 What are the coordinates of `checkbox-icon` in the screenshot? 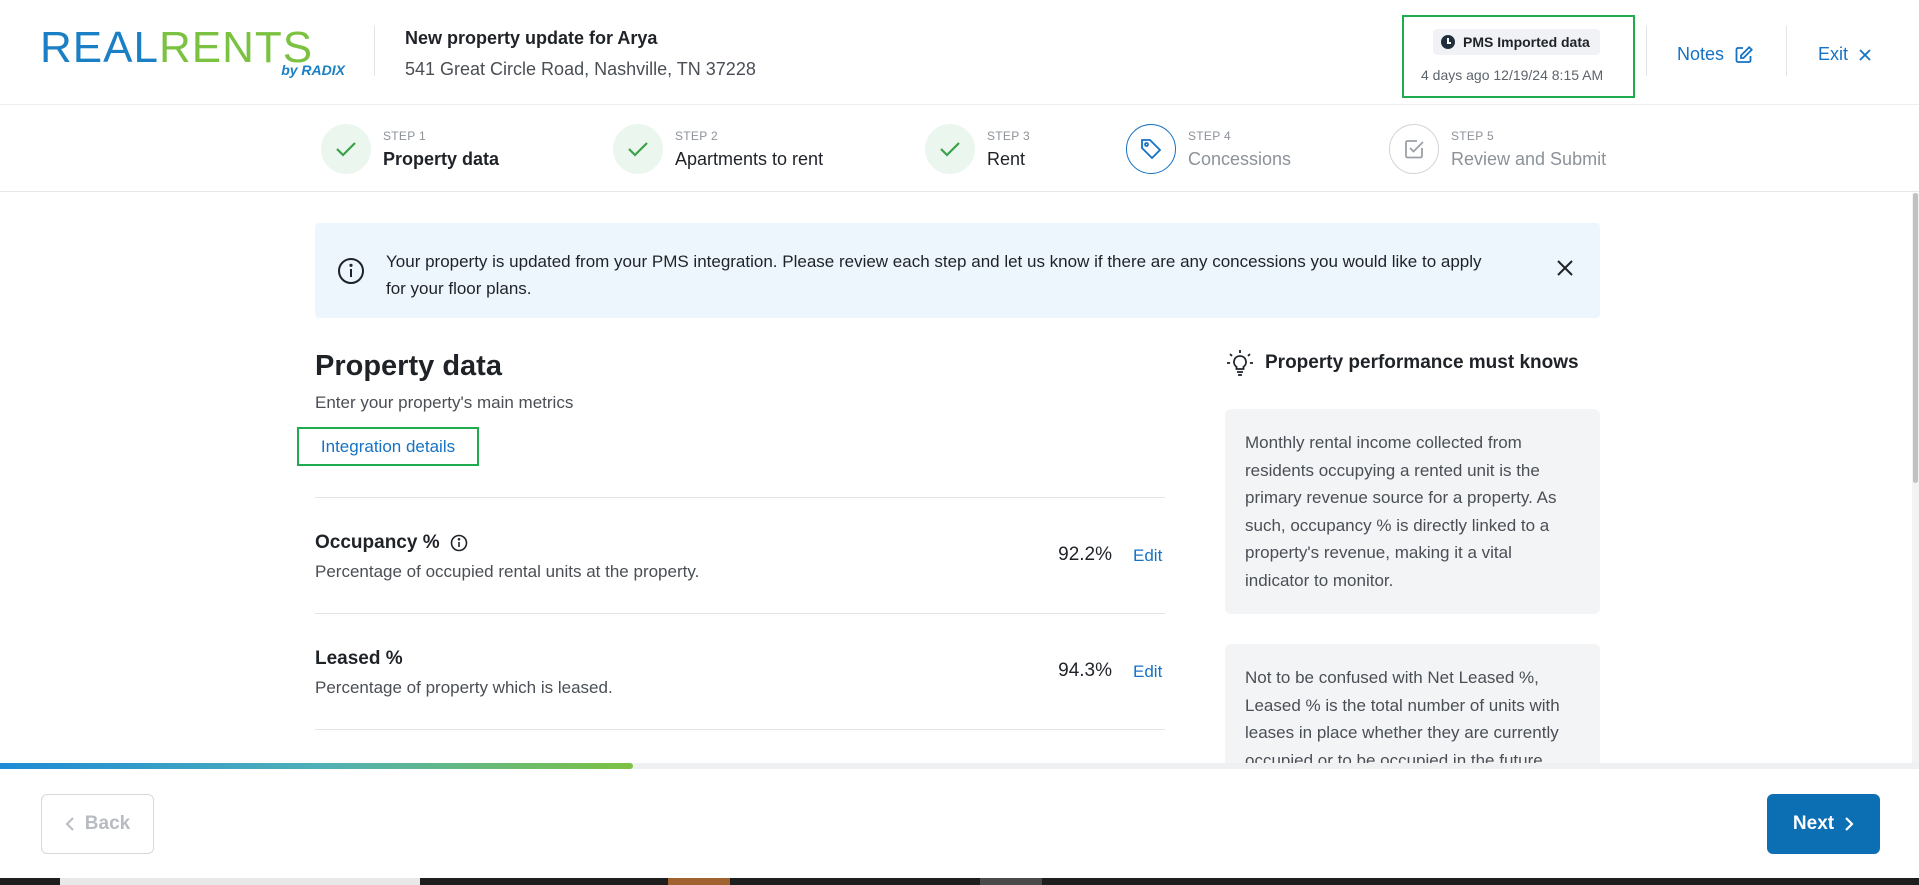 It's located at (1414, 149).